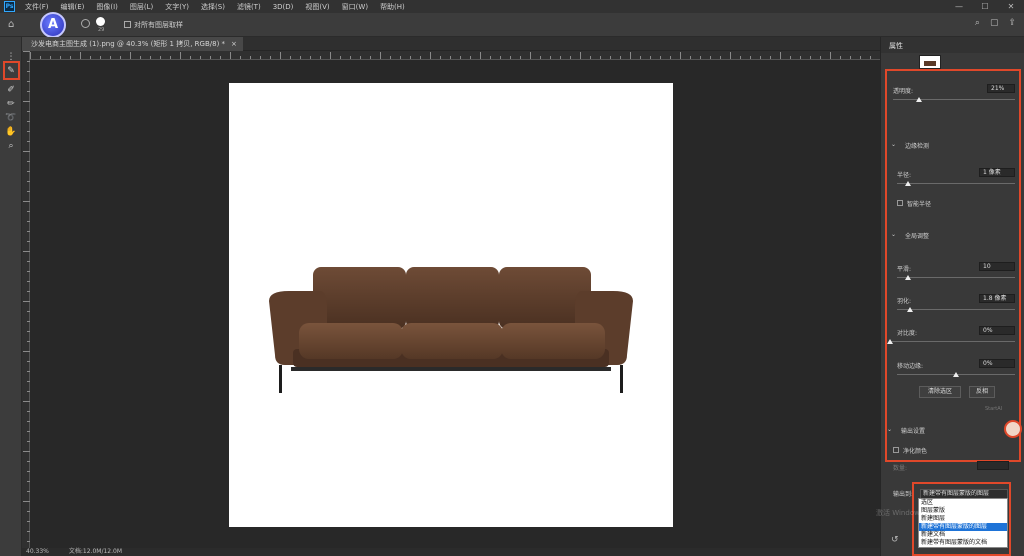 The width and height of the screenshot is (1024, 556). What do you see at coordinates (1011, 6) in the screenshot?
I see `close-window-icon: ✕` at bounding box center [1011, 6].